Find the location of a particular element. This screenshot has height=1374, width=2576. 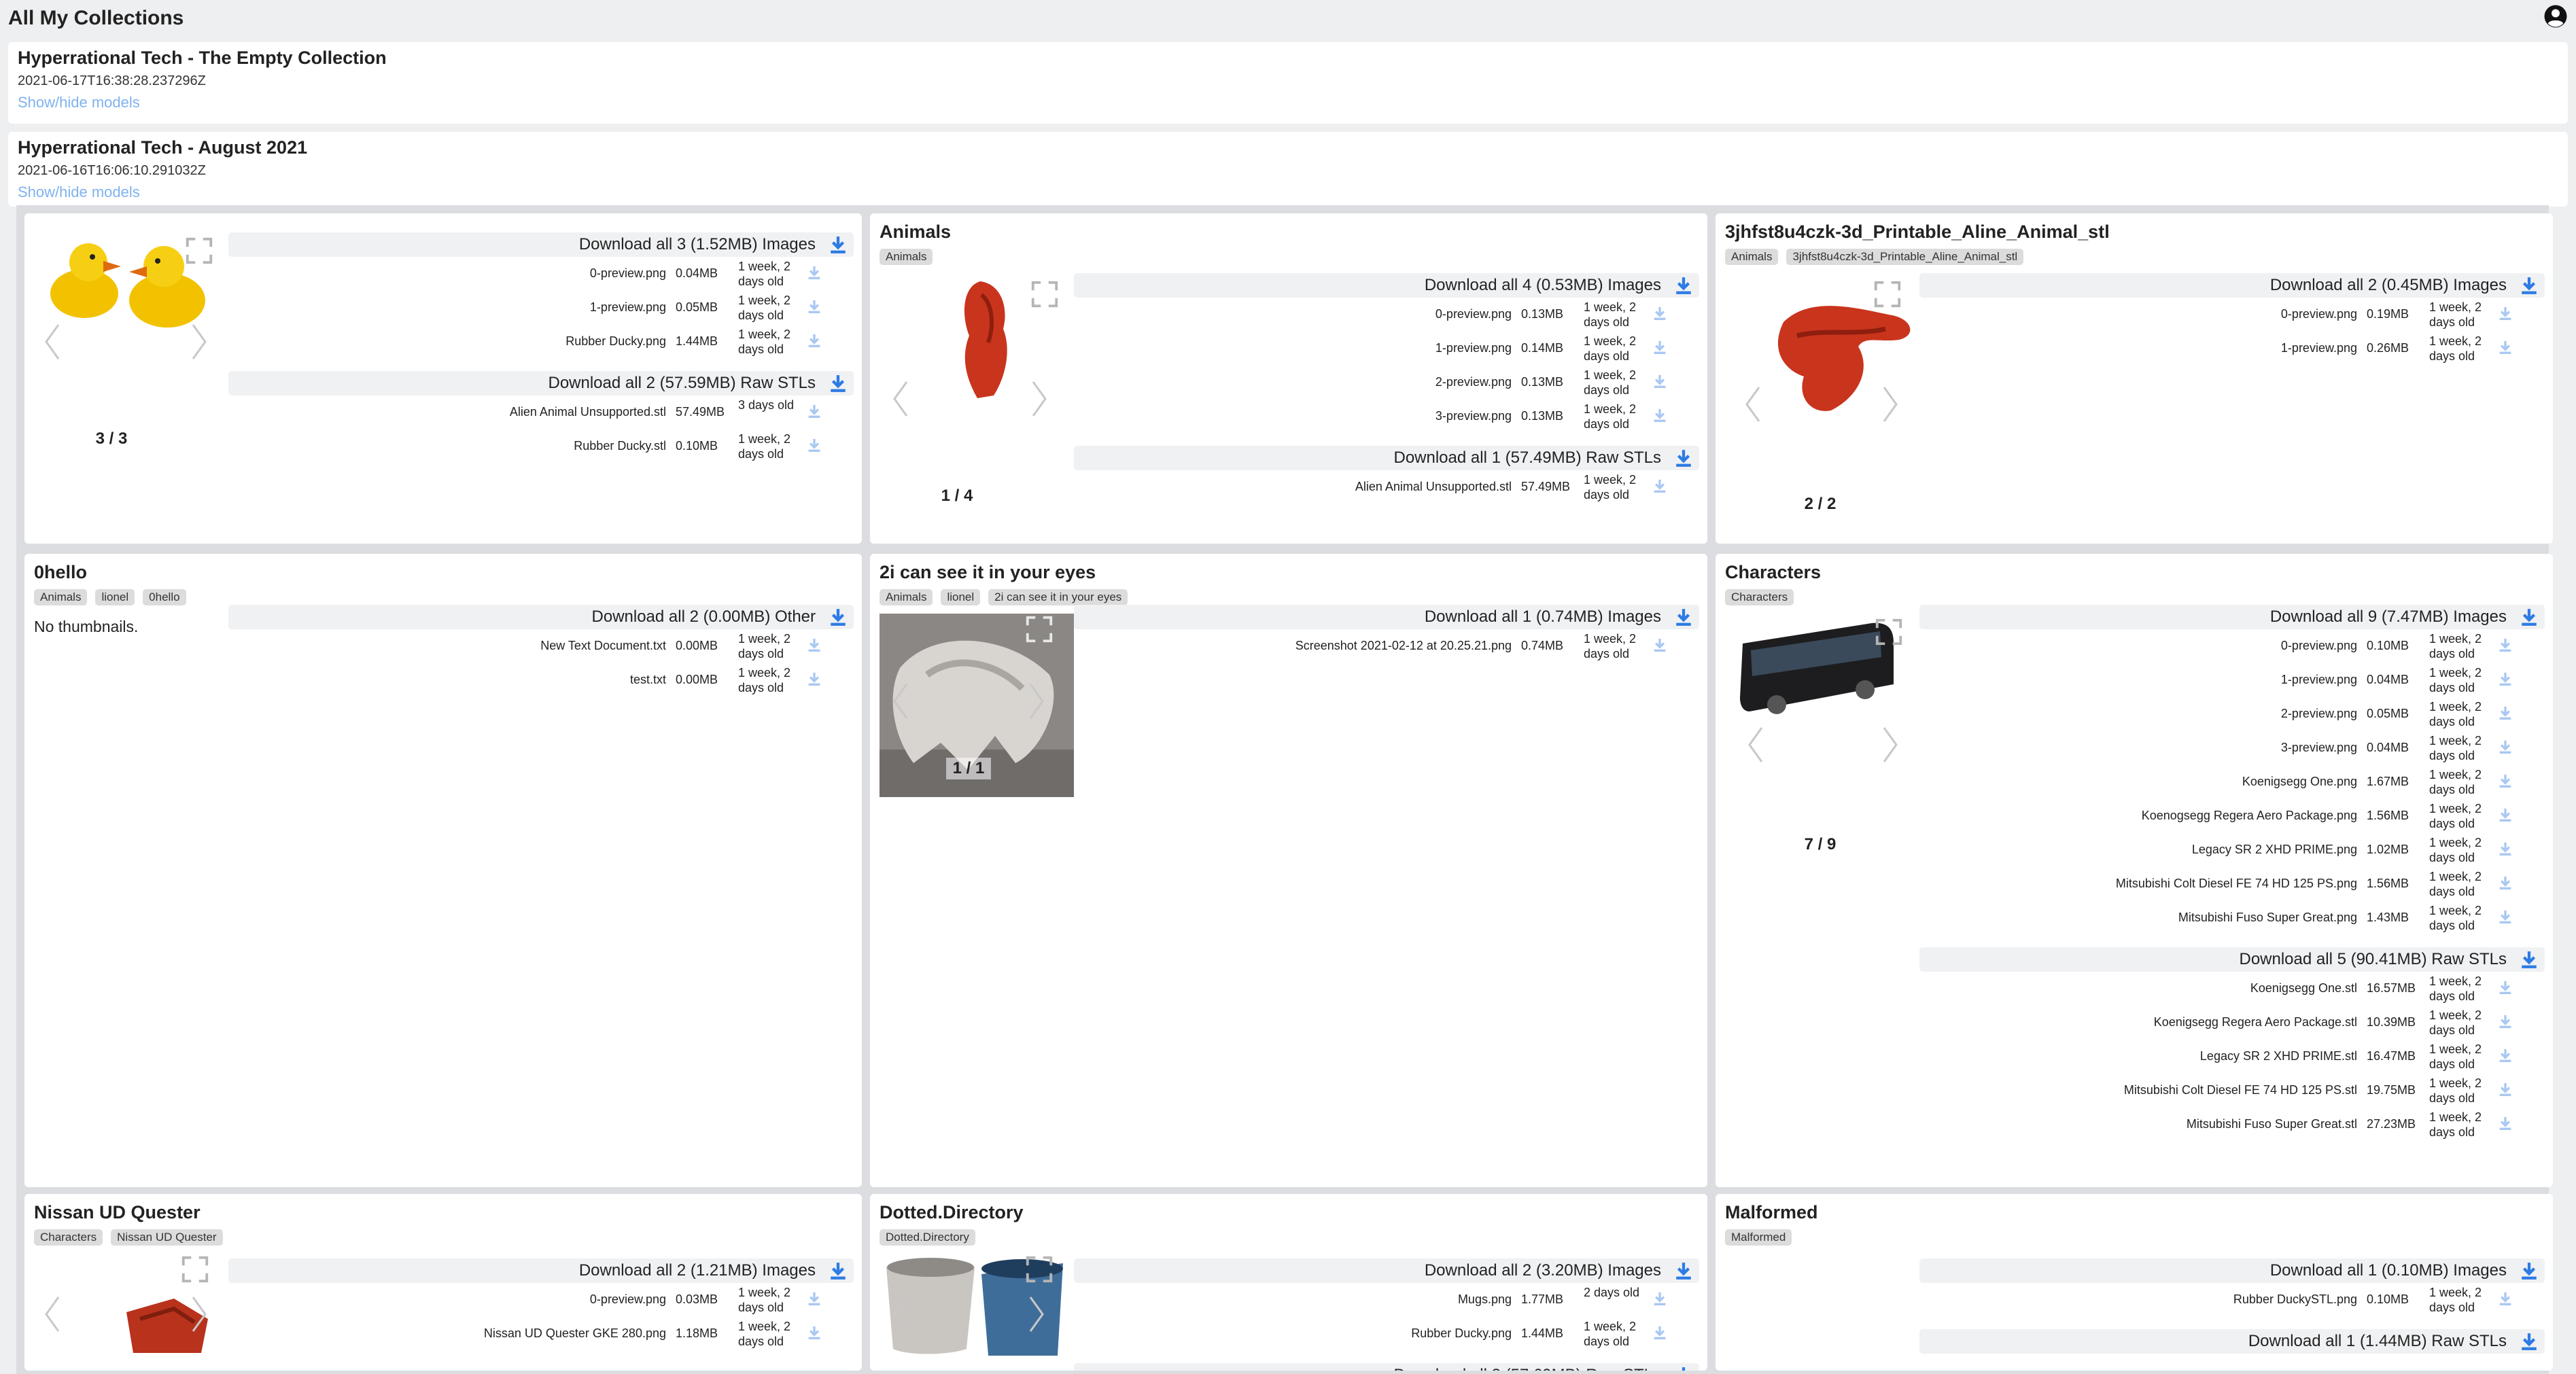

tag: Malformed is located at coordinates (1758, 1237).